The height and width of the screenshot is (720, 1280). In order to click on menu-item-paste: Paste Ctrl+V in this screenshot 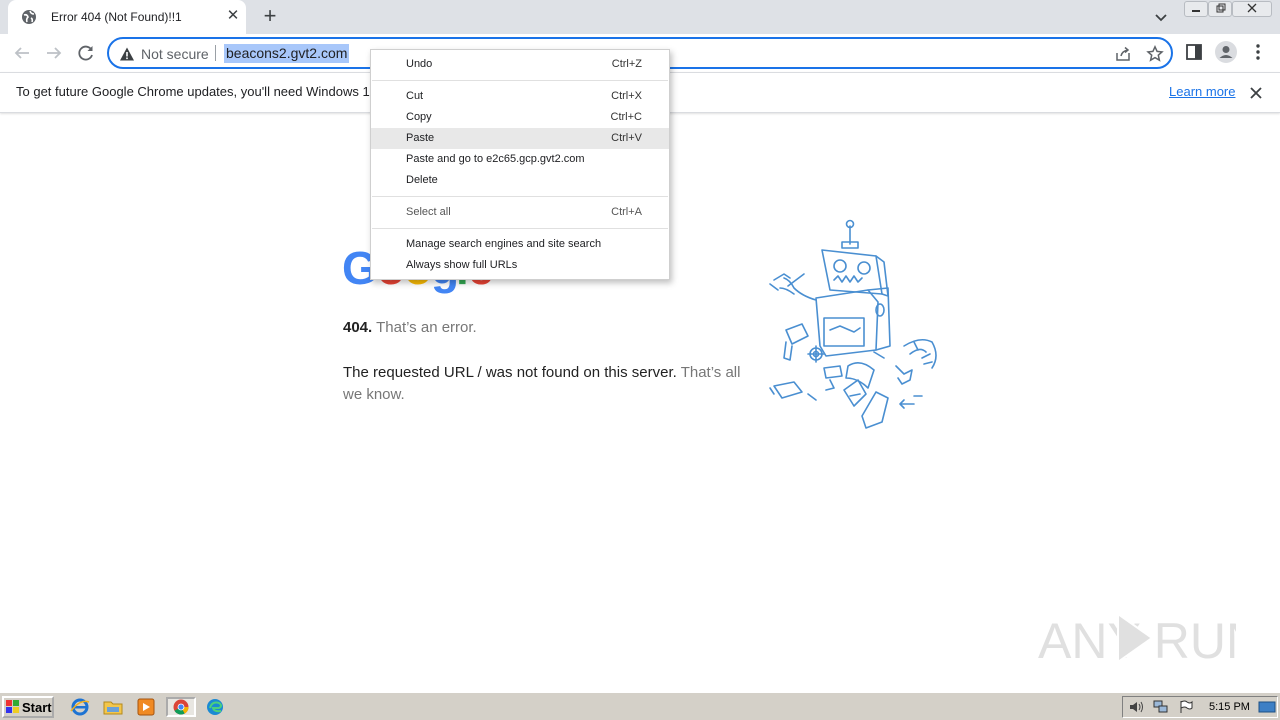, I will do `click(520, 138)`.